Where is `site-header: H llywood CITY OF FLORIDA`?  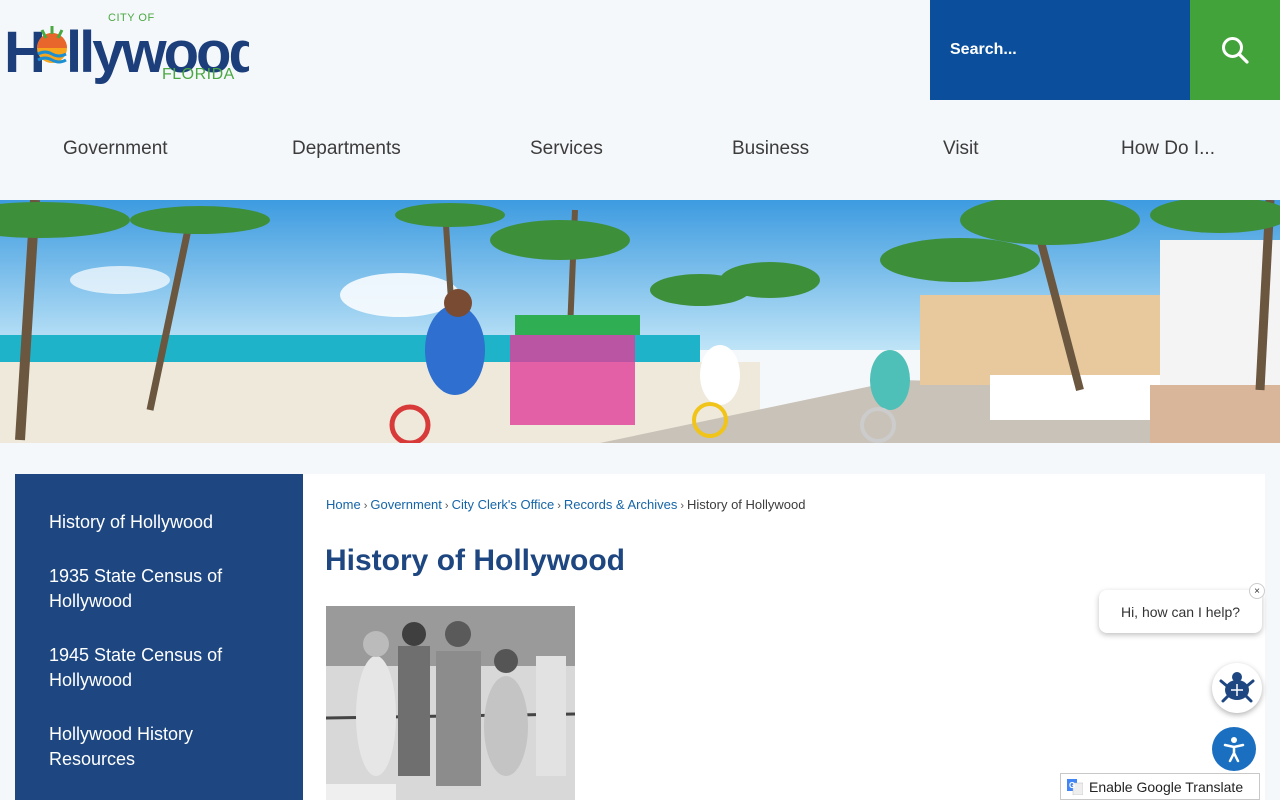
site-header: H llywood CITY OF FLORIDA is located at coordinates (640, 50).